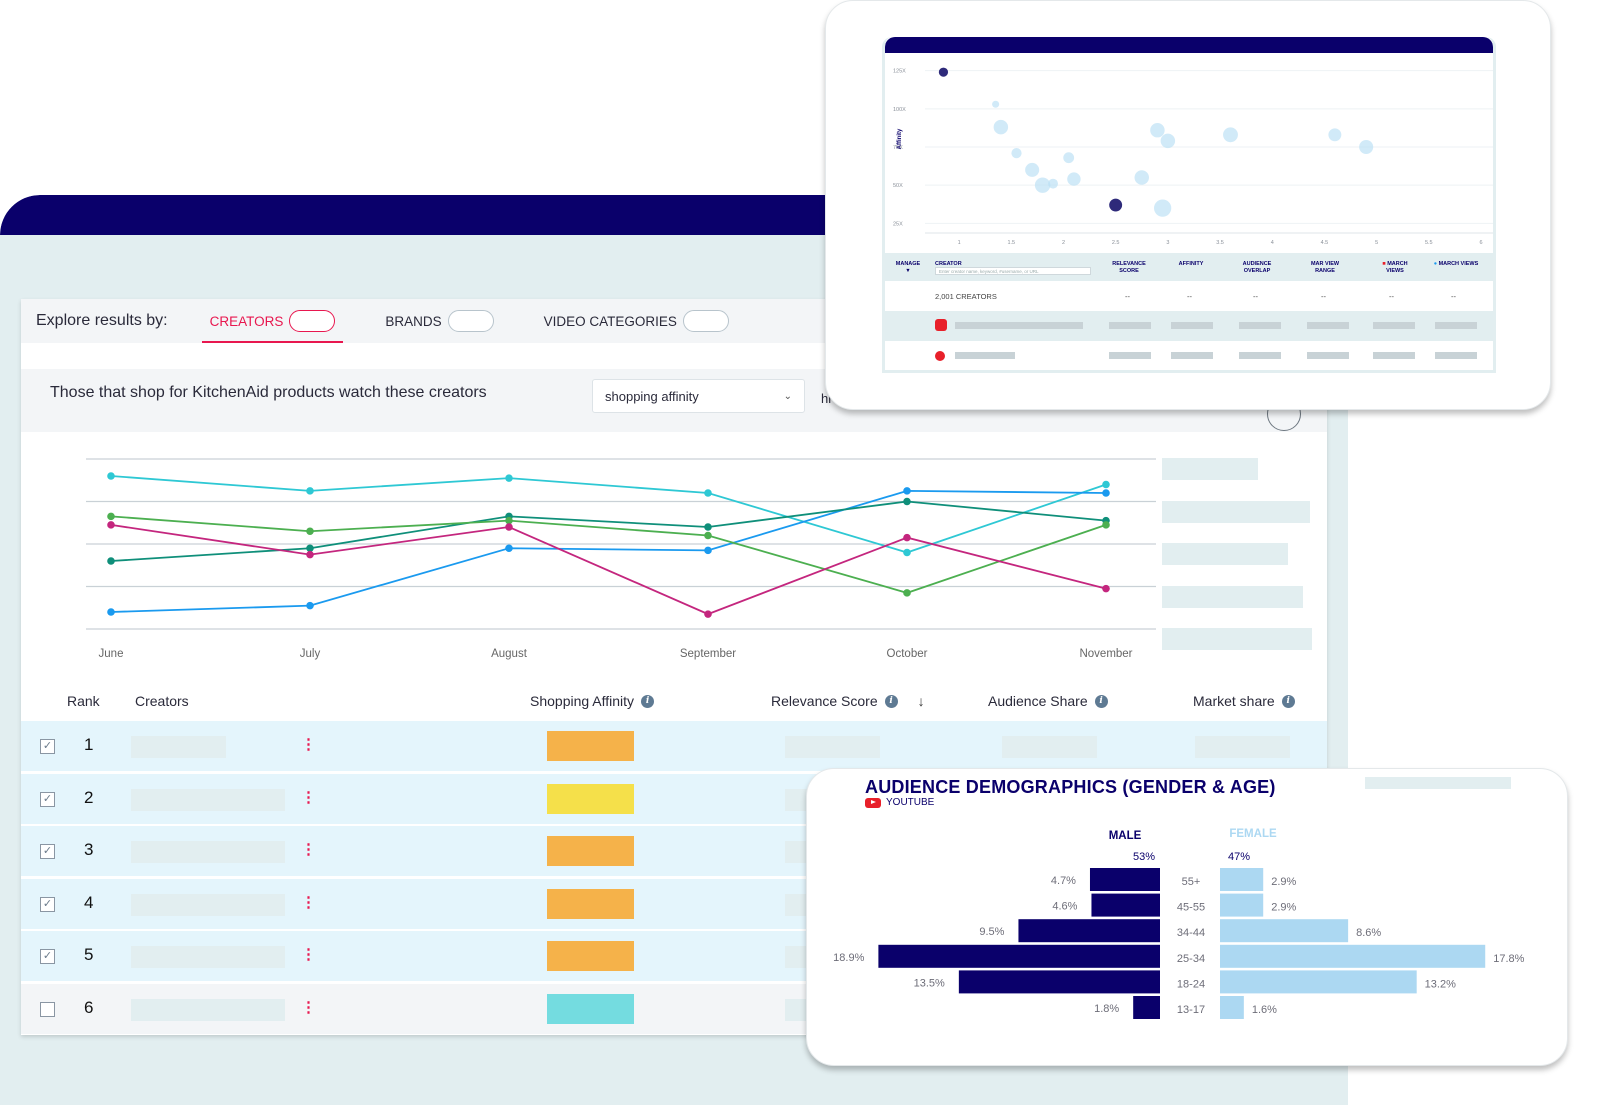  I want to click on video-categories-toggle, so click(705, 321).